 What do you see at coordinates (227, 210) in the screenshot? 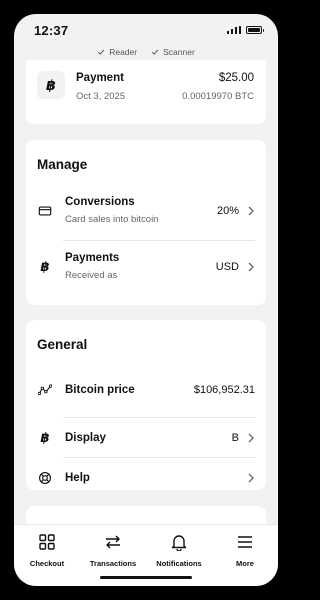
I see `row-value: 20%` at bounding box center [227, 210].